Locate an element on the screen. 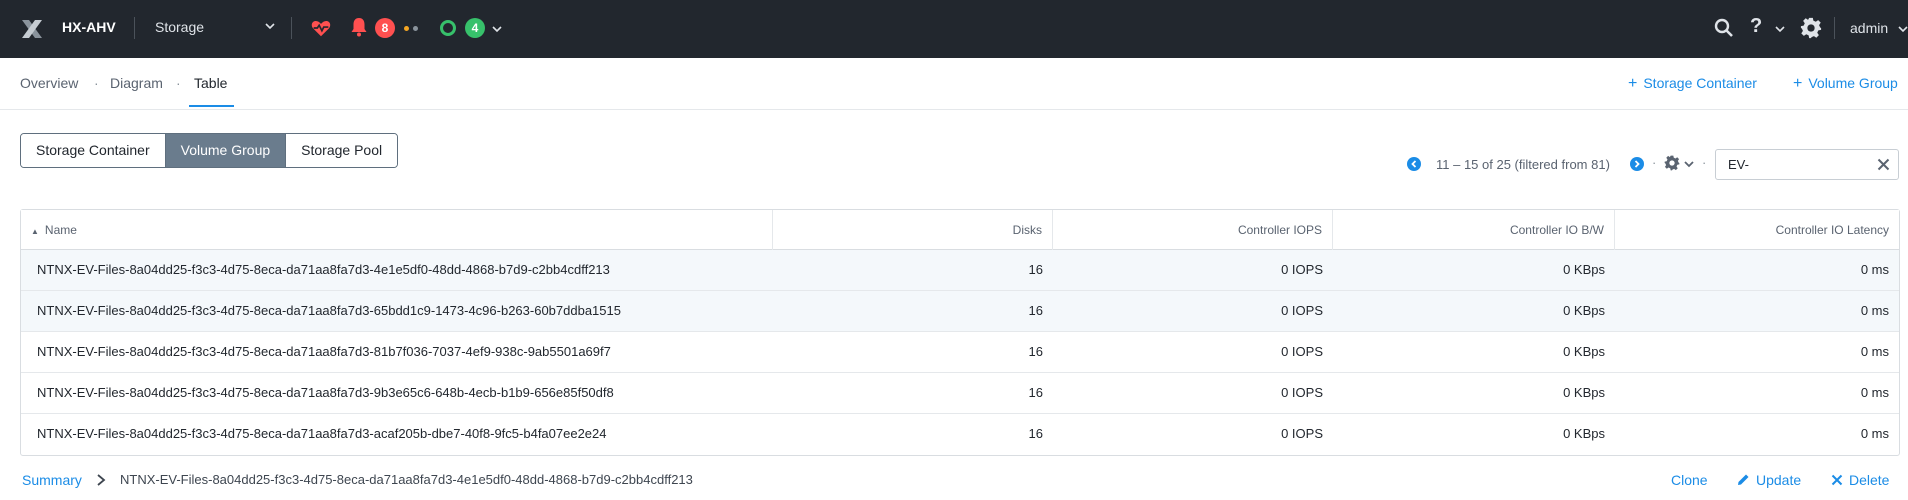 This screenshot has width=1908, height=500. filter-box is located at coordinates (1807, 164).